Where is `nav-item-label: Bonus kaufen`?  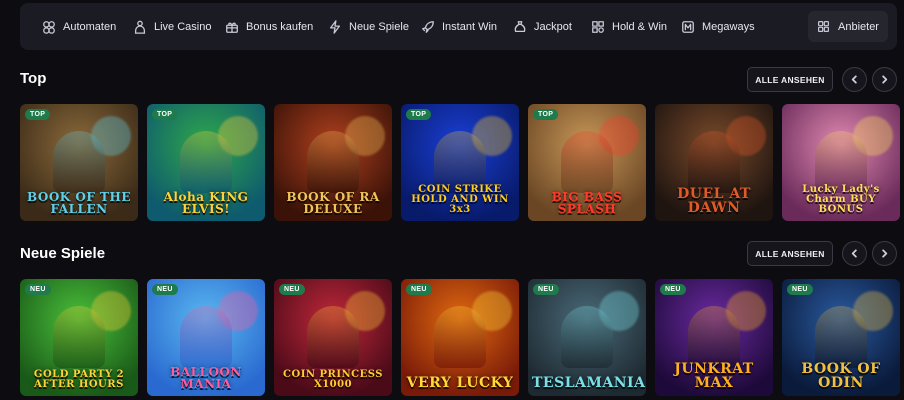 nav-item-label: Bonus kaufen is located at coordinates (280, 26).